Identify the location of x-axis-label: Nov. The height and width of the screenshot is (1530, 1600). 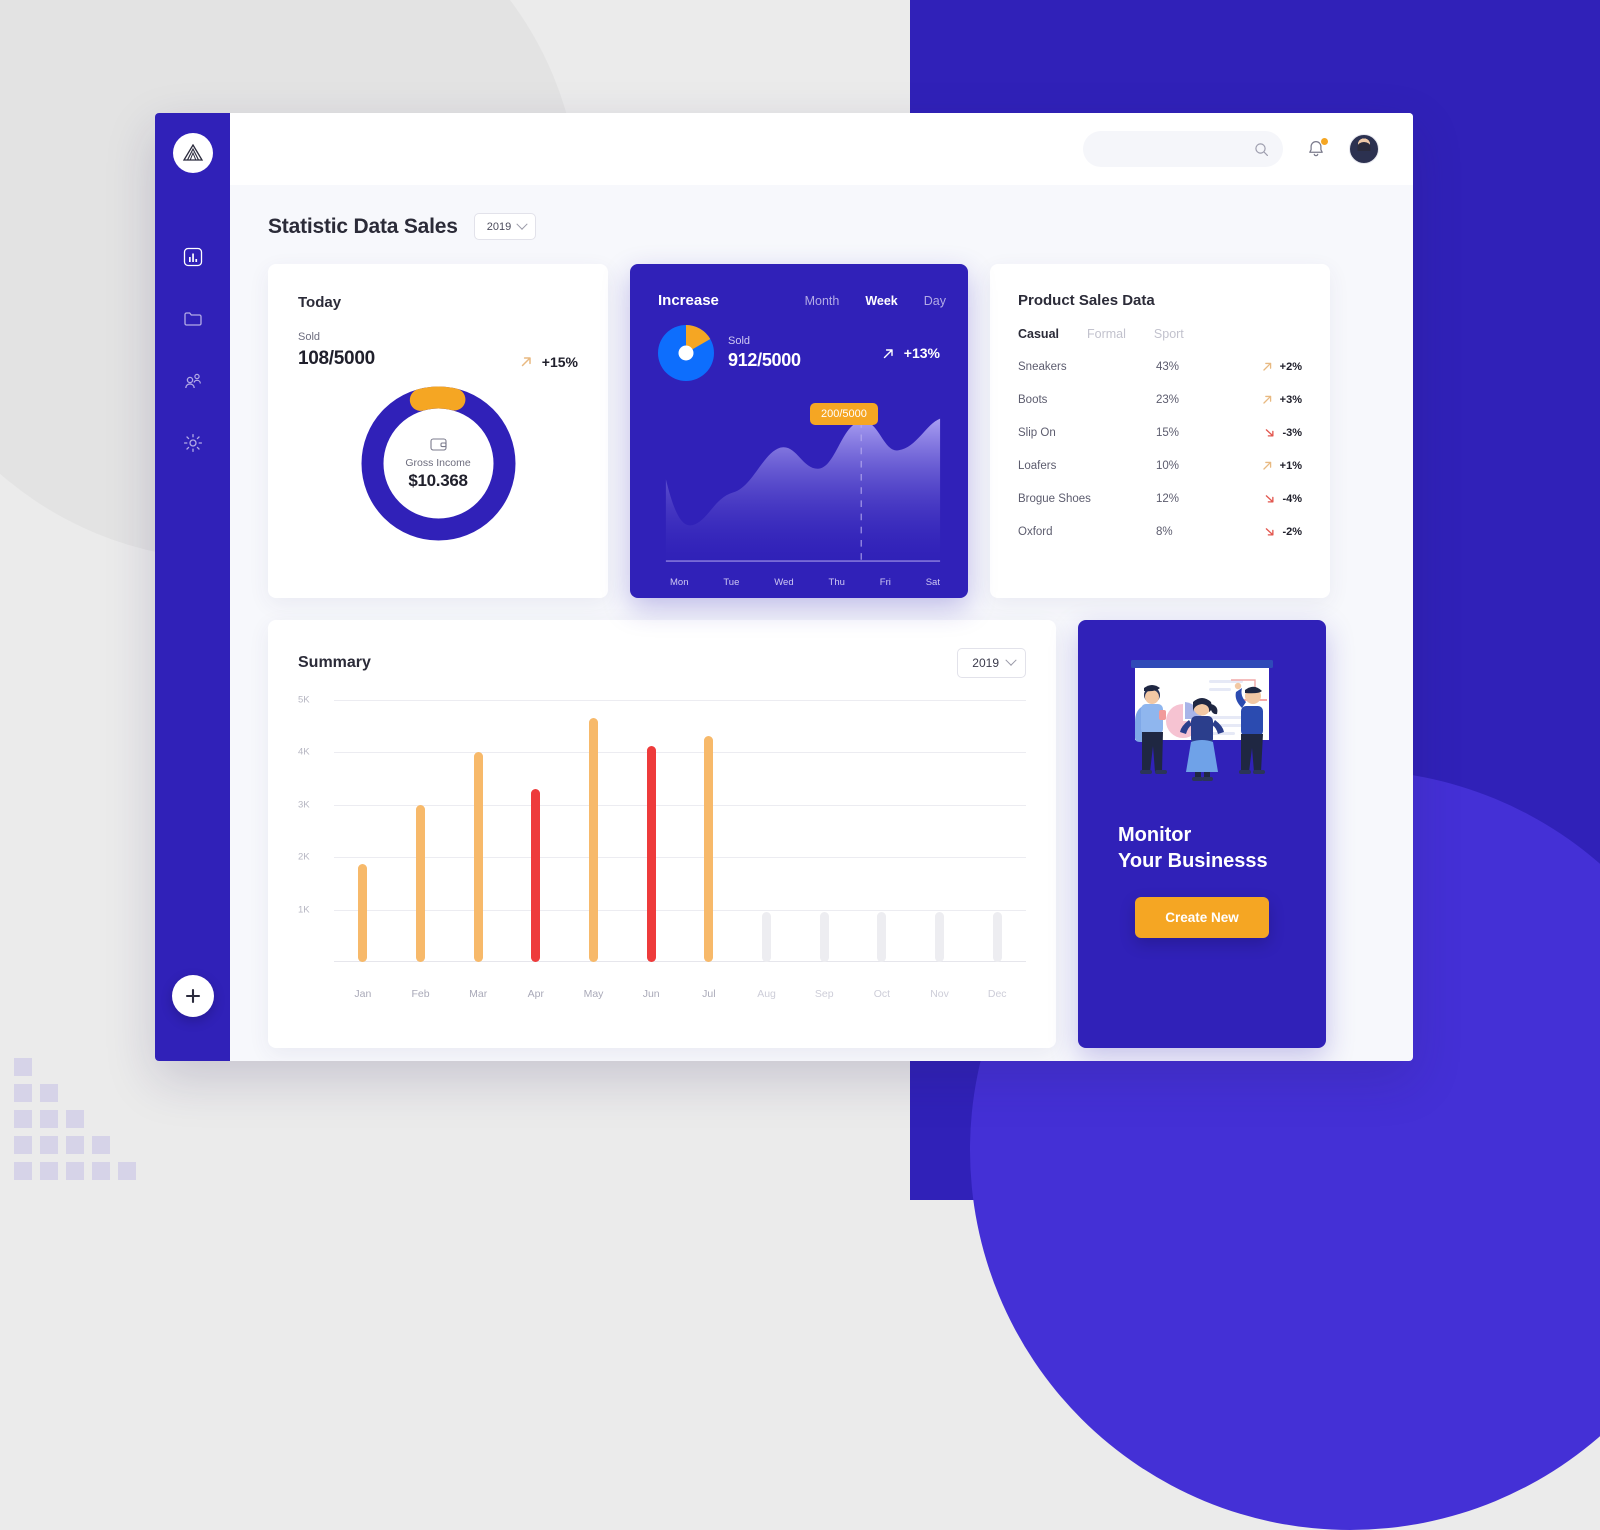
(939, 994).